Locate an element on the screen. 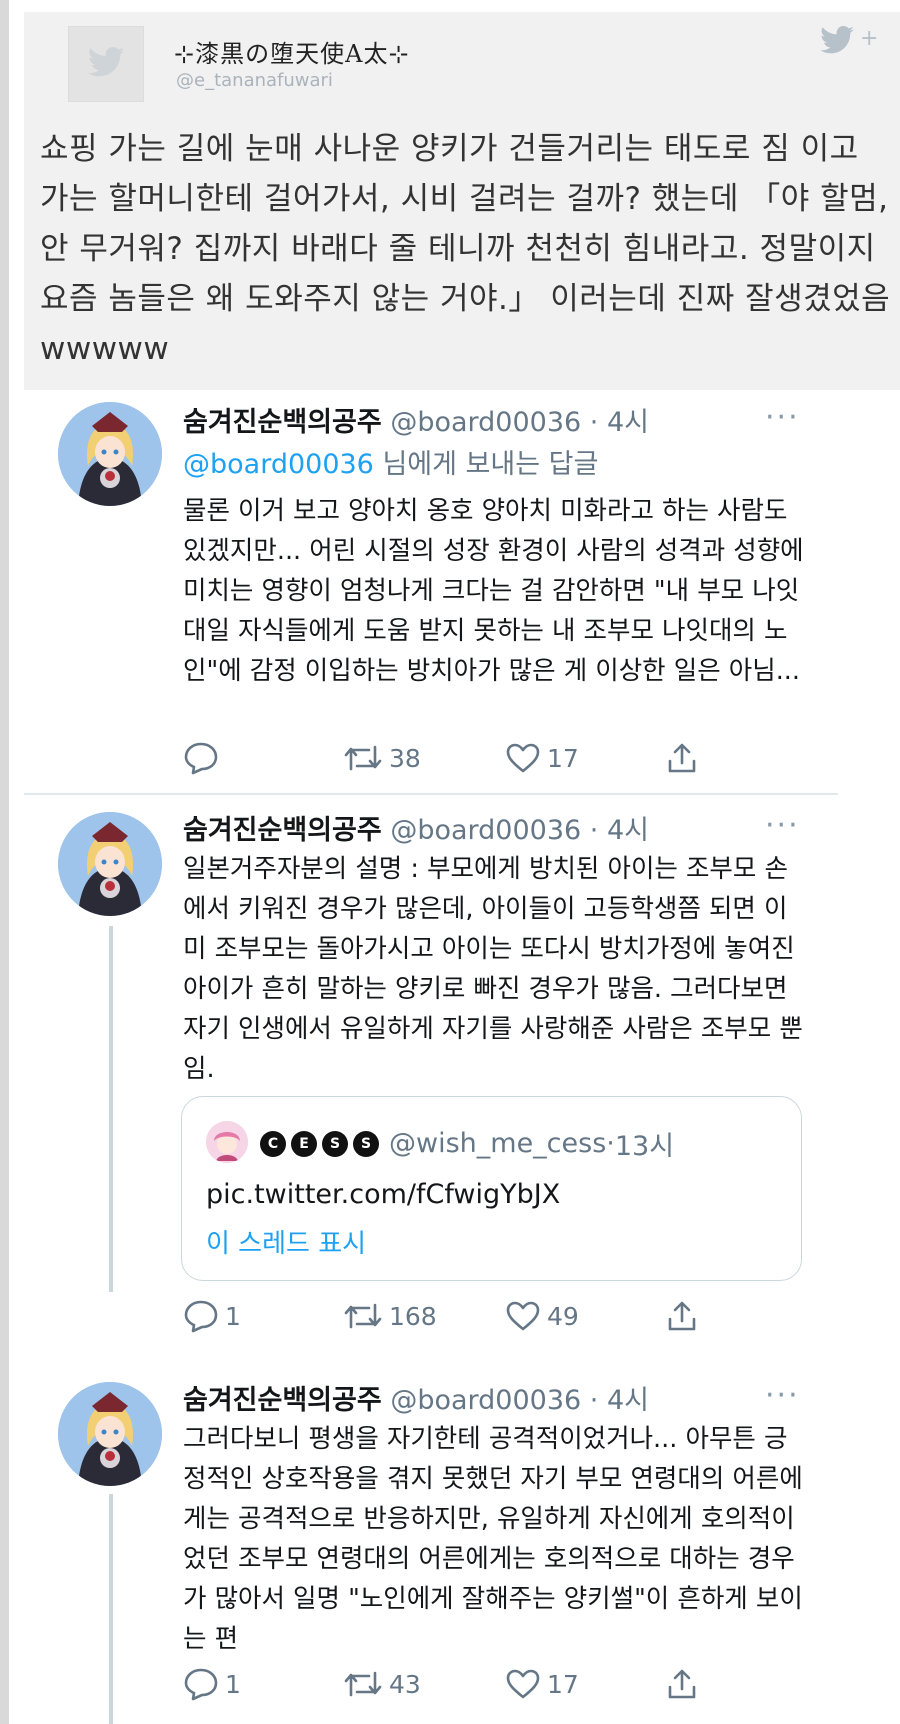  name-badges: C E S S is located at coordinates (319, 1143).